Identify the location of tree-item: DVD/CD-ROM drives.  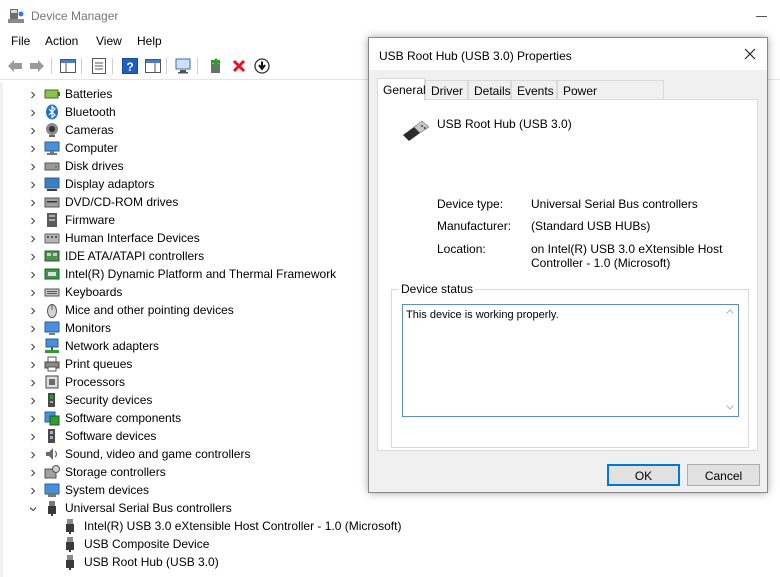
(184, 202).